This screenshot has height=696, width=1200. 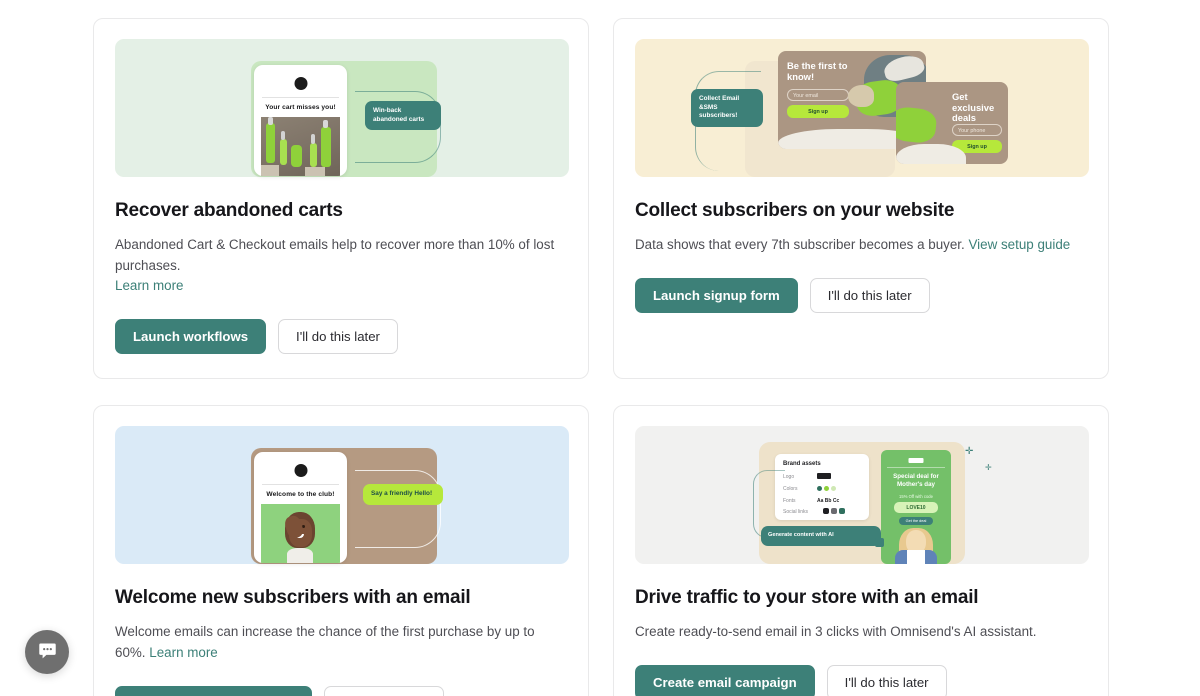 What do you see at coordinates (214, 690) in the screenshot?
I see `create-welcome-workflow-button: Create welcome workflow` at bounding box center [214, 690].